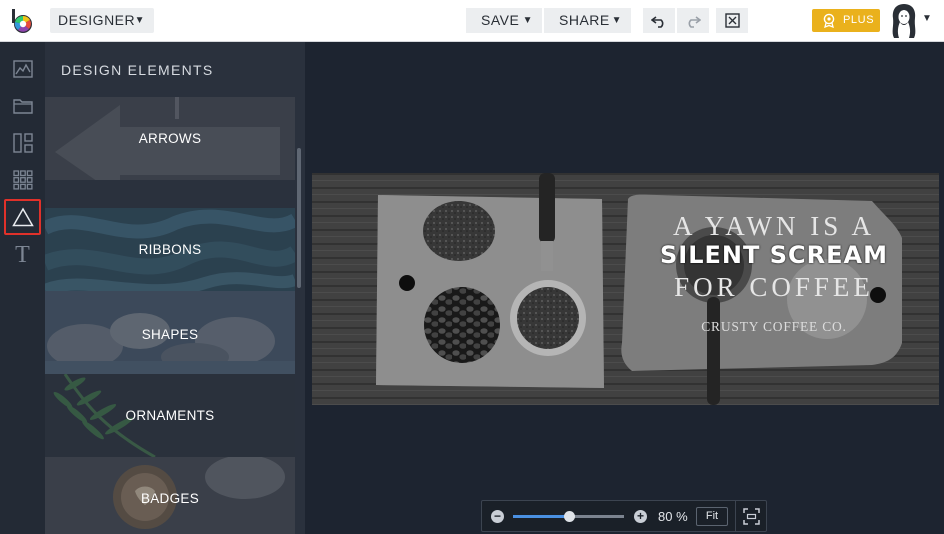 The height and width of the screenshot is (534, 944). What do you see at coordinates (735, 516) in the screenshot?
I see `divider` at bounding box center [735, 516].